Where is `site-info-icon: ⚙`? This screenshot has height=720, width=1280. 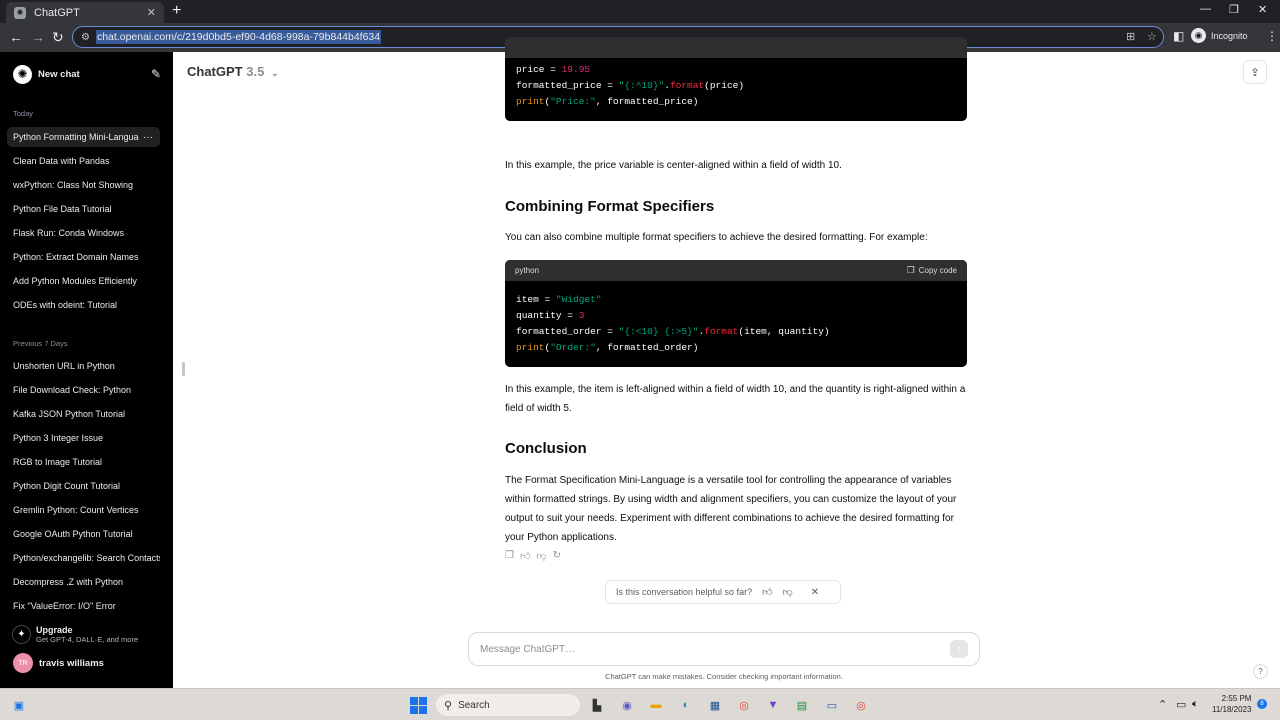 site-info-icon: ⚙ is located at coordinates (85, 37).